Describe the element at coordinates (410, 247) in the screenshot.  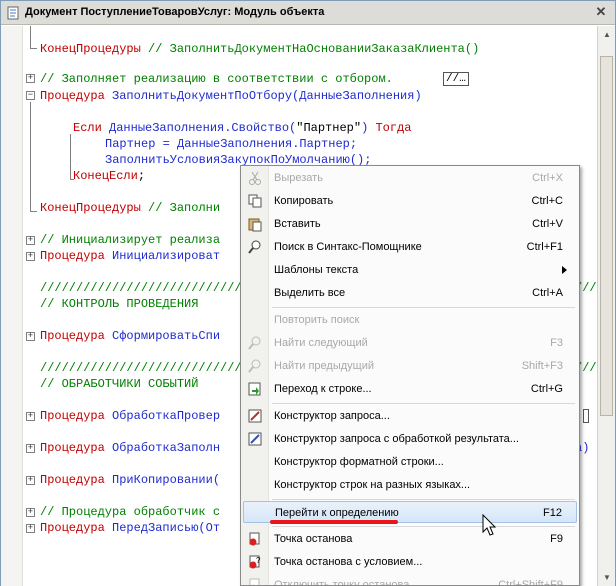
I see `menu-item-syntax-help: Поиск в Синтакс-Помощнике Ctrl+F1` at that location.